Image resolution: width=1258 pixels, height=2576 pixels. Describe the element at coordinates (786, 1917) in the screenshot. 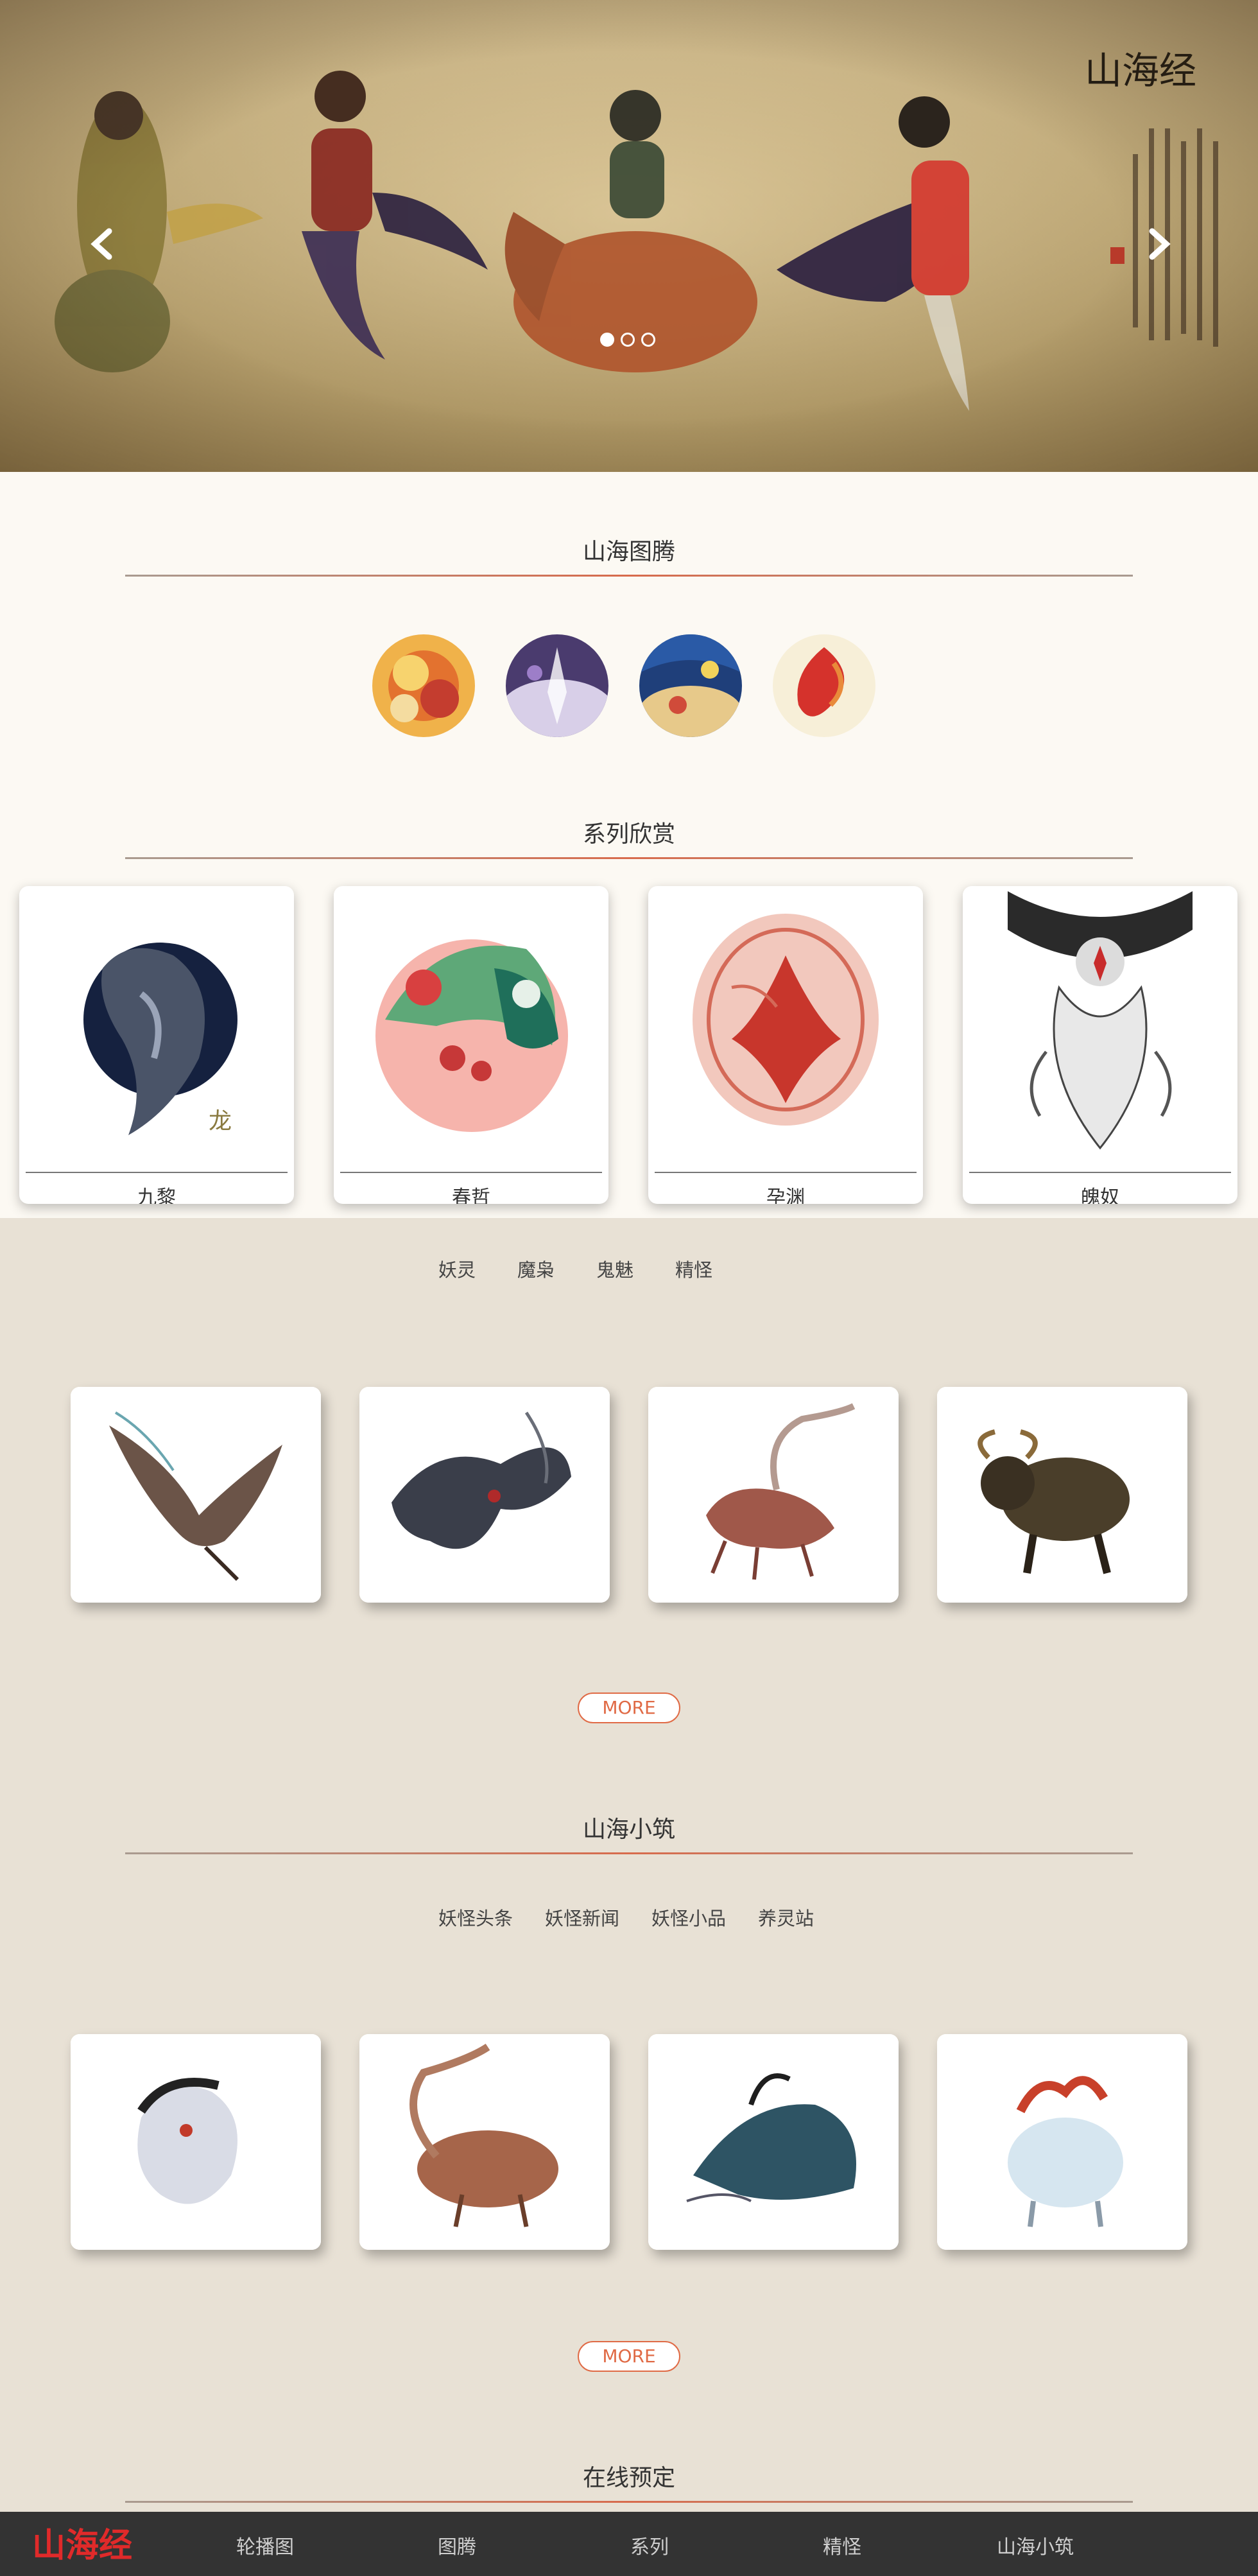

I see `tab-cottage-4: 养灵站` at that location.